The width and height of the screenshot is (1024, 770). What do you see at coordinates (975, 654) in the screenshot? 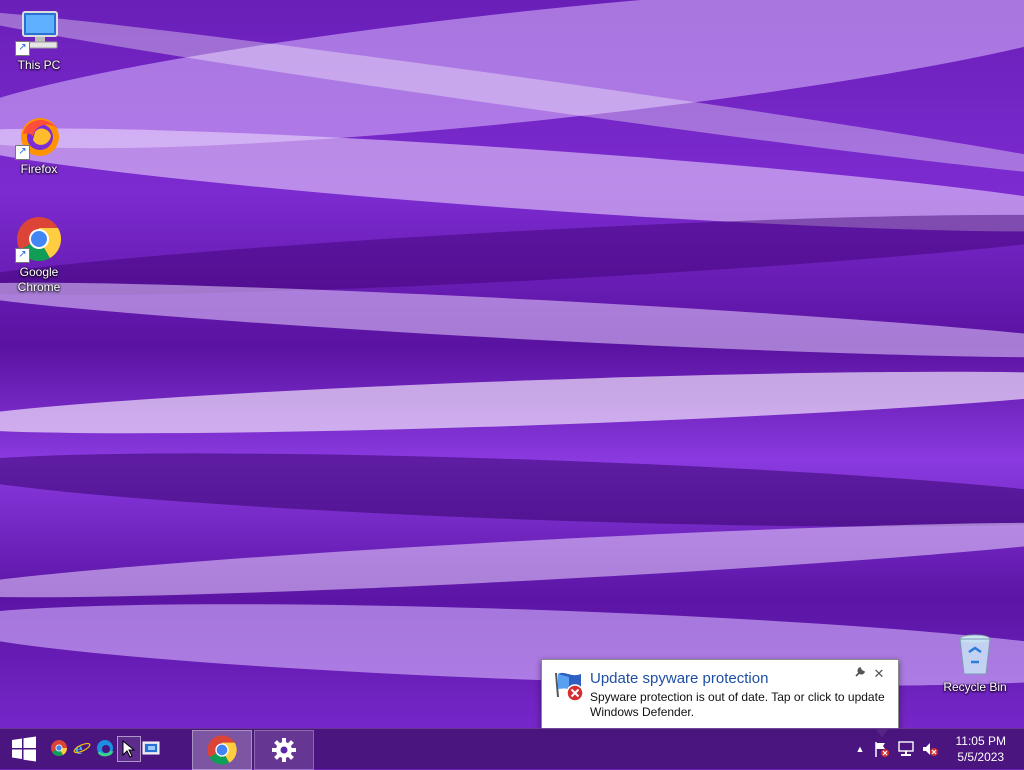
I see `recycle-bin-icon` at bounding box center [975, 654].